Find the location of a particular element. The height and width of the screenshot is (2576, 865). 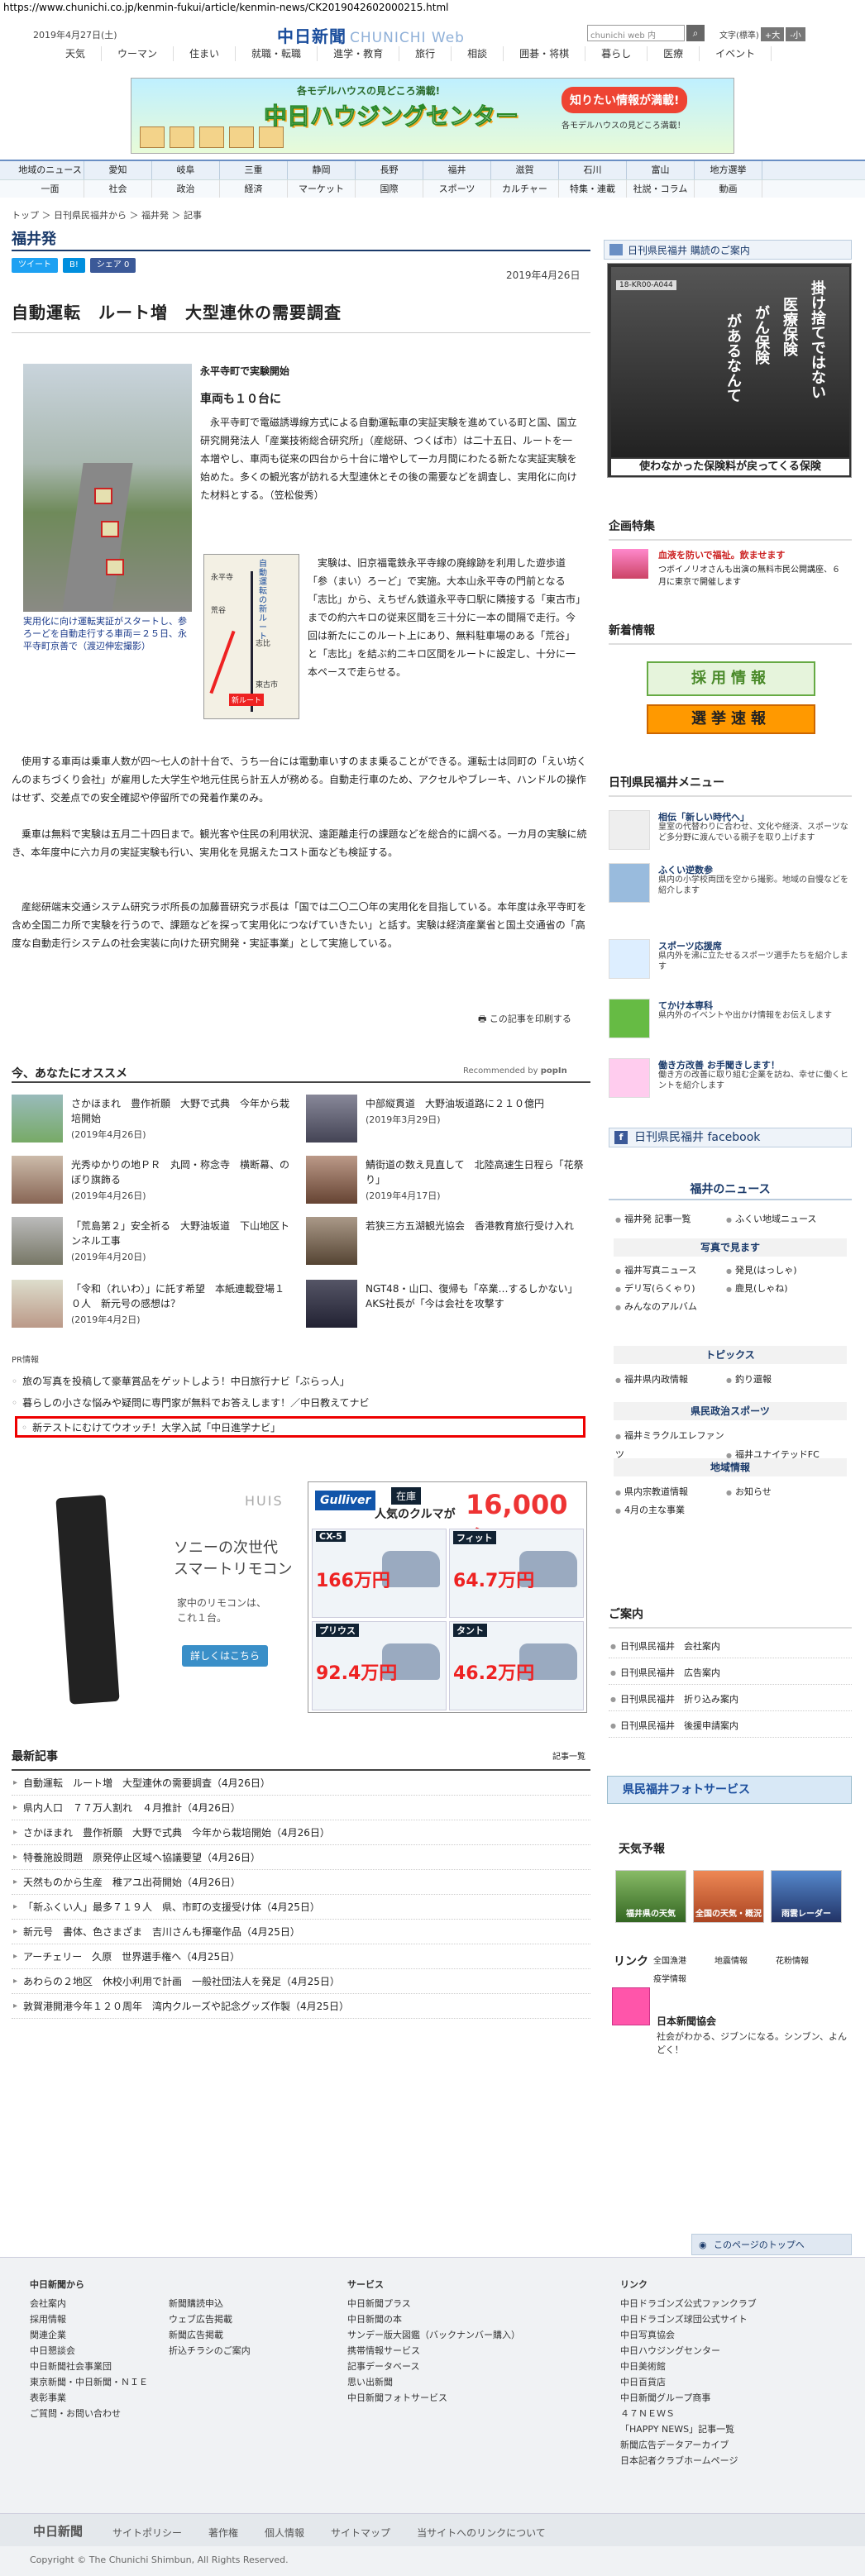

guide-link: 日刊県民福井 広告案内 is located at coordinates (730, 1673).